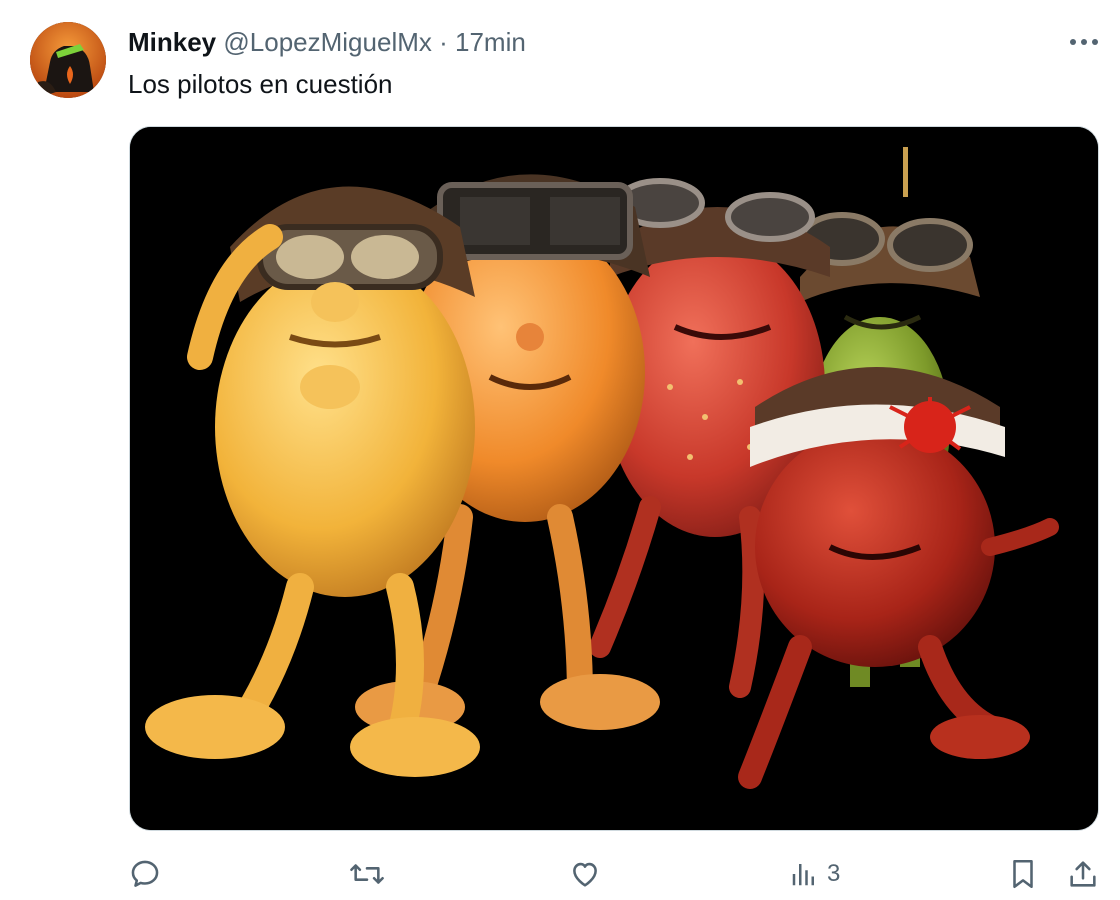 This screenshot has width=1120, height=900. Describe the element at coordinates (490, 42) in the screenshot. I see `timestamp: 17min` at that location.